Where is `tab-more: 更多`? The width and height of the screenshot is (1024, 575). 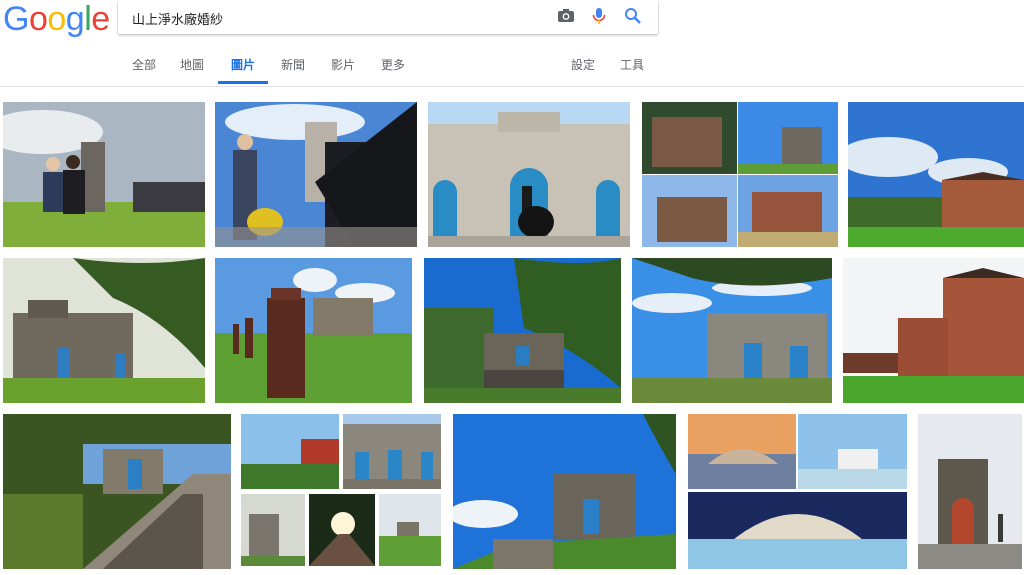 tab-more: 更多 is located at coordinates (393, 64).